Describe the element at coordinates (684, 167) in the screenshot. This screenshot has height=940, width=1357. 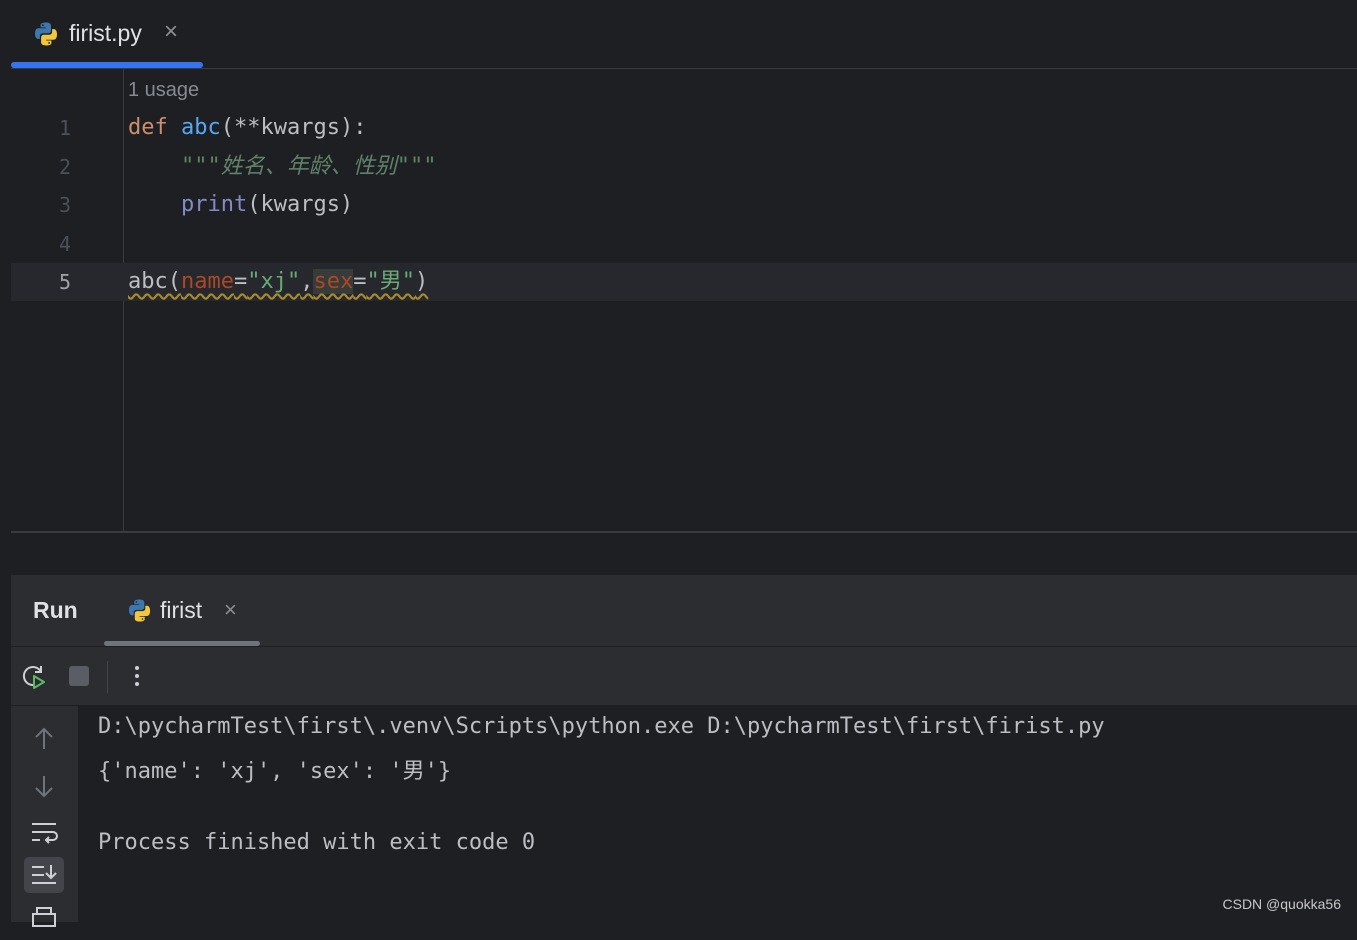
I see `code-line-2: 2 """姓名、年龄、性别"""` at that location.